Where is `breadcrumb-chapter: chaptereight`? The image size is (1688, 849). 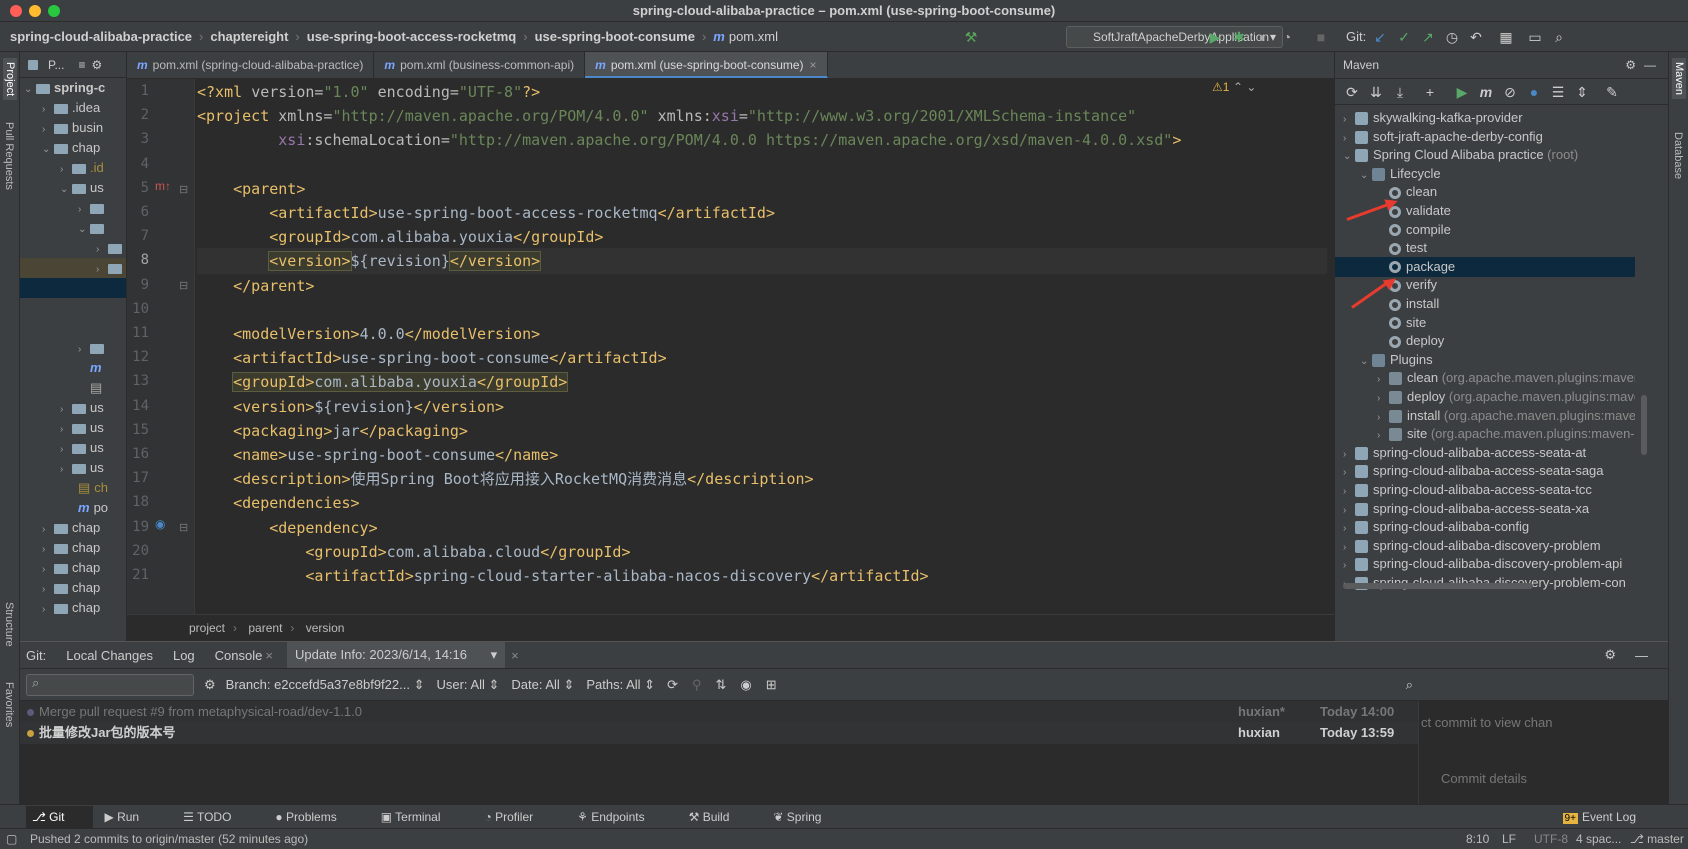 breadcrumb-chapter: chaptereight is located at coordinates (249, 36).